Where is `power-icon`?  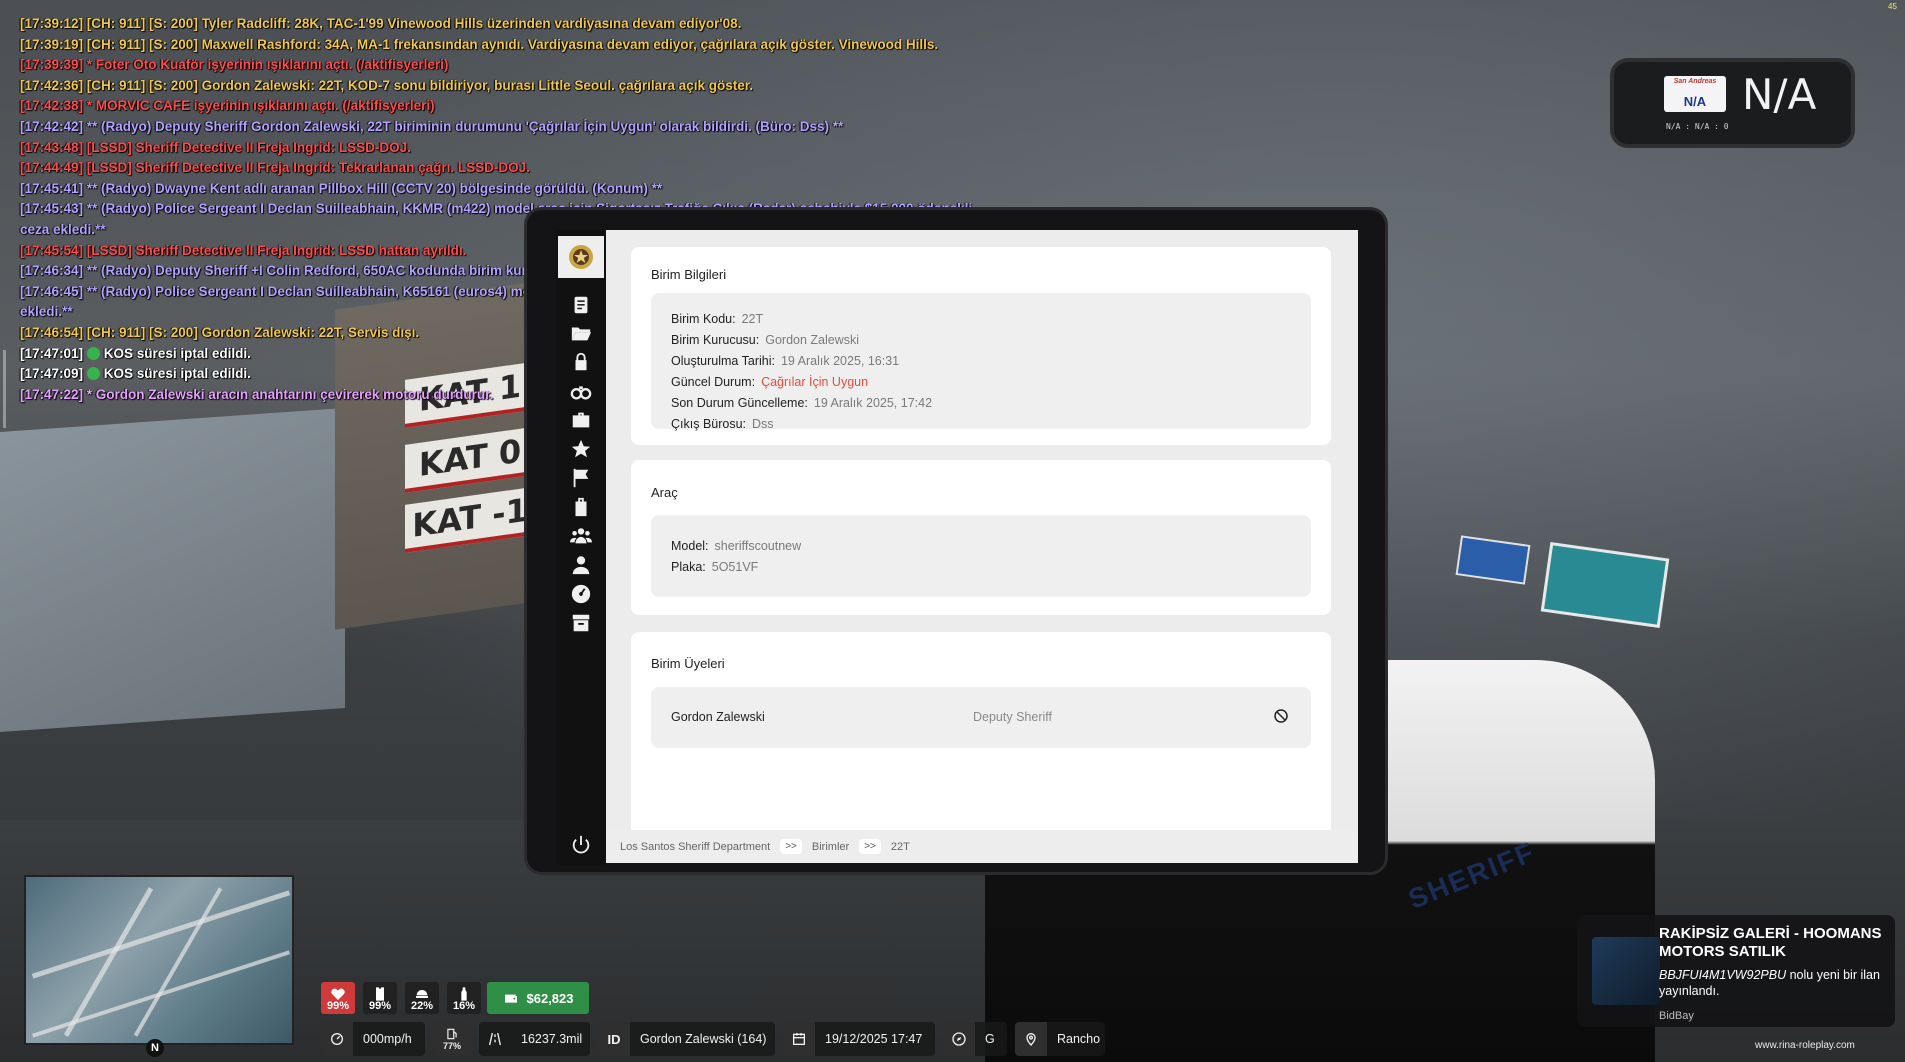 power-icon is located at coordinates (581, 845).